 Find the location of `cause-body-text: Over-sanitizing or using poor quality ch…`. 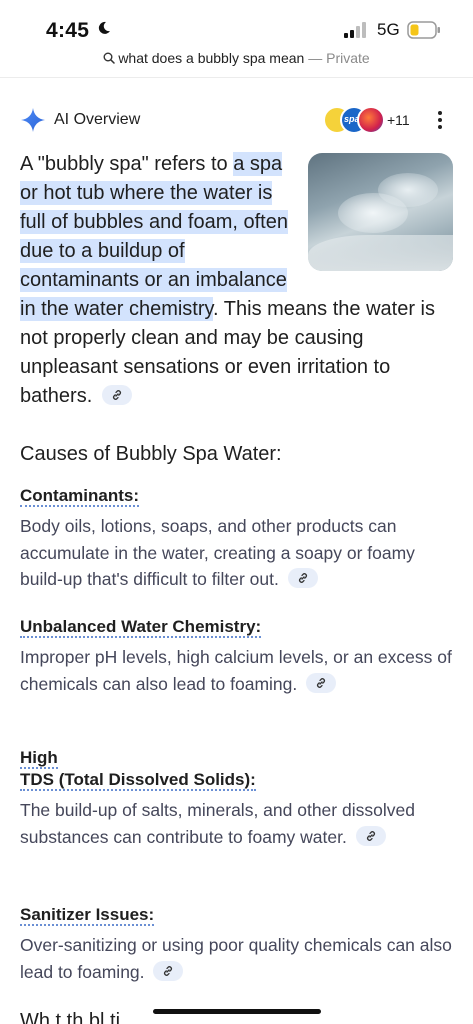

cause-body-text: Over-sanitizing or using poor quality ch… is located at coordinates (236, 958).